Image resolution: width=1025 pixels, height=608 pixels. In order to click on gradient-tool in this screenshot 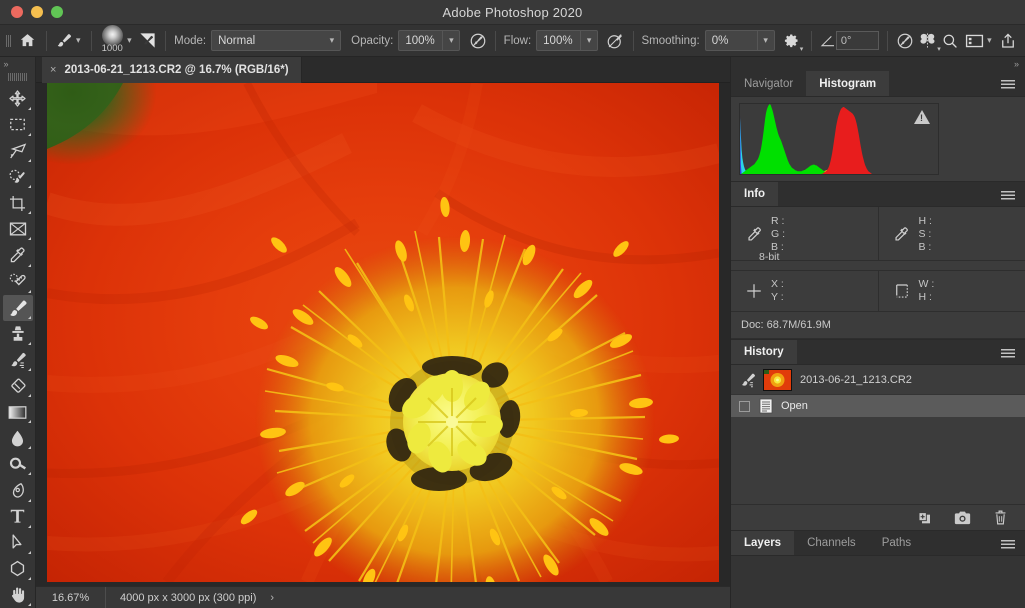, I will do `click(18, 412)`.